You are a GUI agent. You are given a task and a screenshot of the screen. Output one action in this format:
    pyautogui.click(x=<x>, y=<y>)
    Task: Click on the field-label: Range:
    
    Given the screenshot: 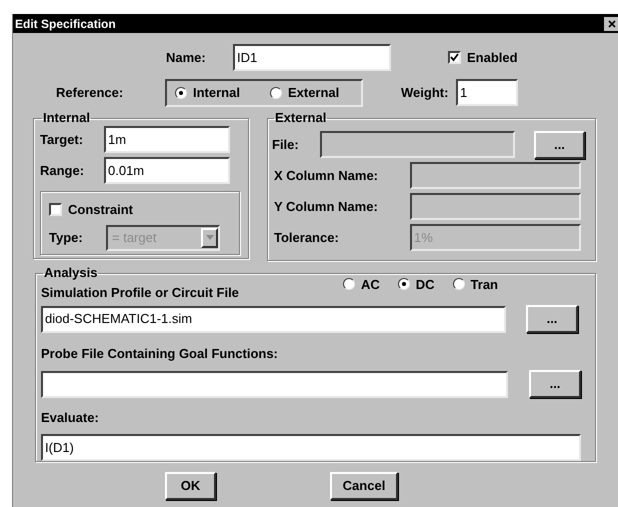 What is the action you would take?
    pyautogui.click(x=63, y=171)
    